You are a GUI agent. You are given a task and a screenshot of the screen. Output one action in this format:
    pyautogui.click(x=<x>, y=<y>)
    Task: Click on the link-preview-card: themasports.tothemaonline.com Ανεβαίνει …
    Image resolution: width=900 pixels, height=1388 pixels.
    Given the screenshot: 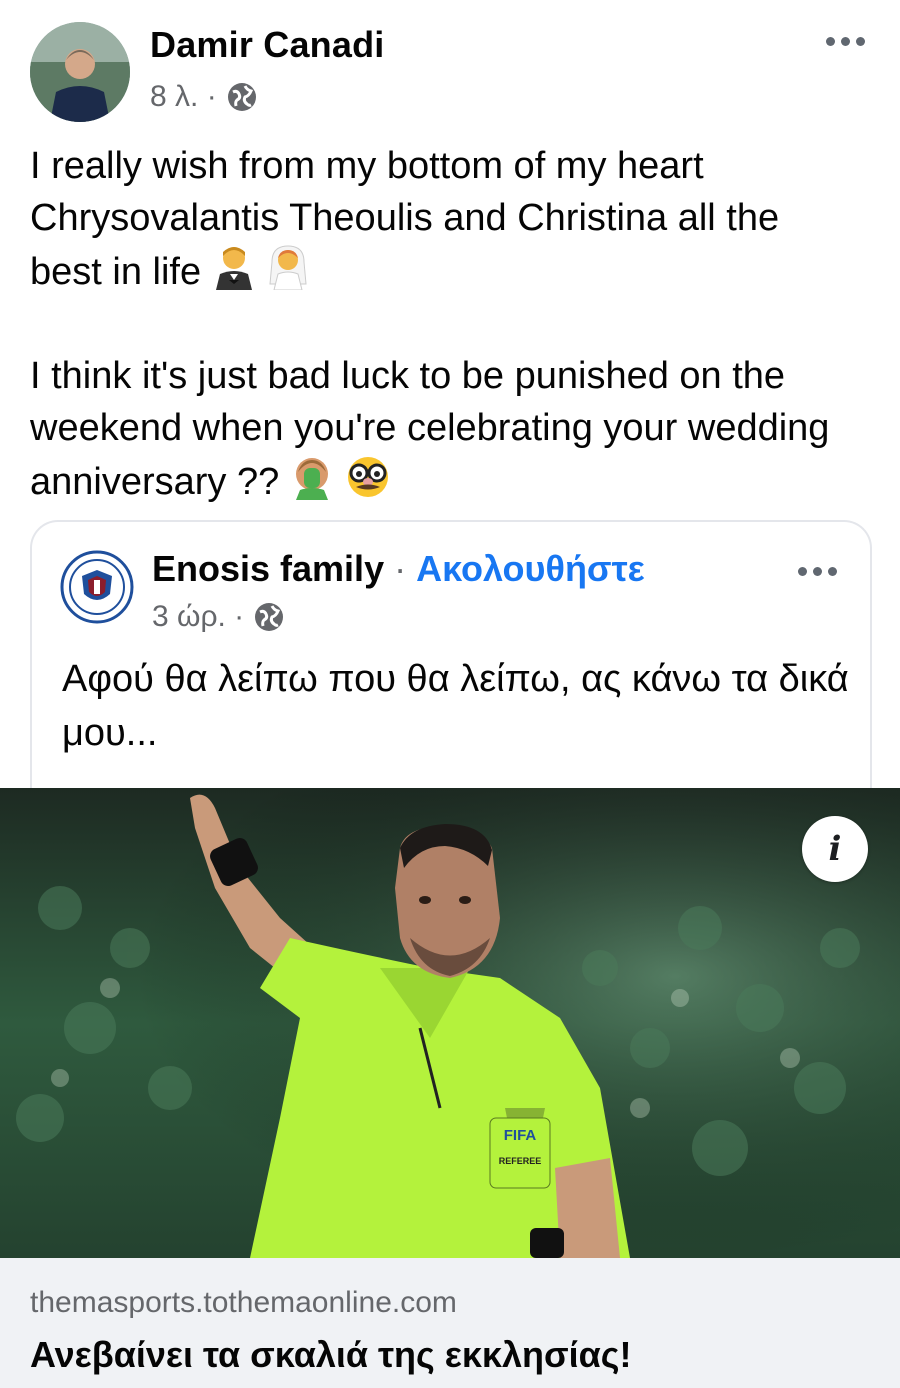 What is the action you would take?
    pyautogui.click(x=450, y=1323)
    